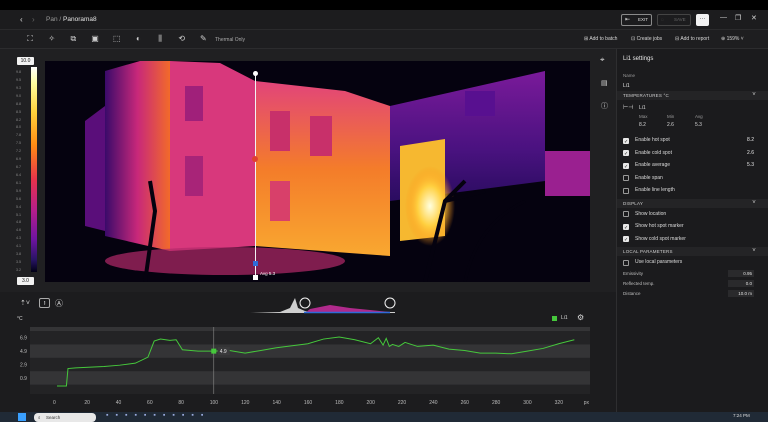 Image resolution: width=768 pixels, height=422 pixels. I want to click on parameter-input: 0.0, so click(741, 283).